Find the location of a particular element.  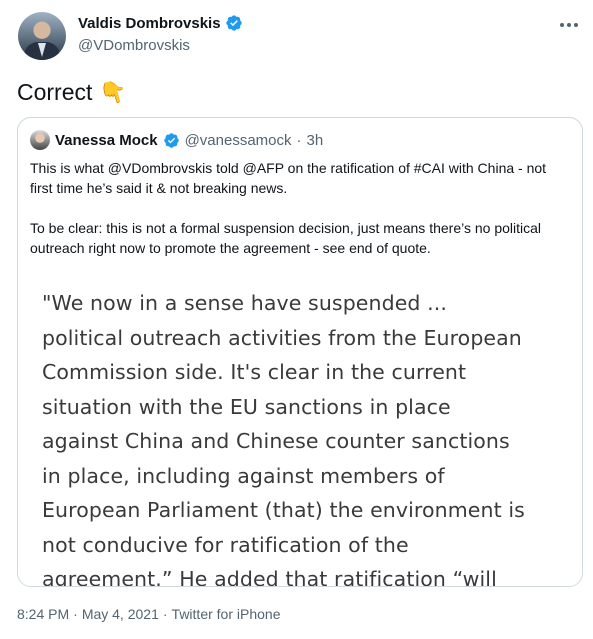

image-text-line: in place, including against members of is located at coordinates (243, 475).